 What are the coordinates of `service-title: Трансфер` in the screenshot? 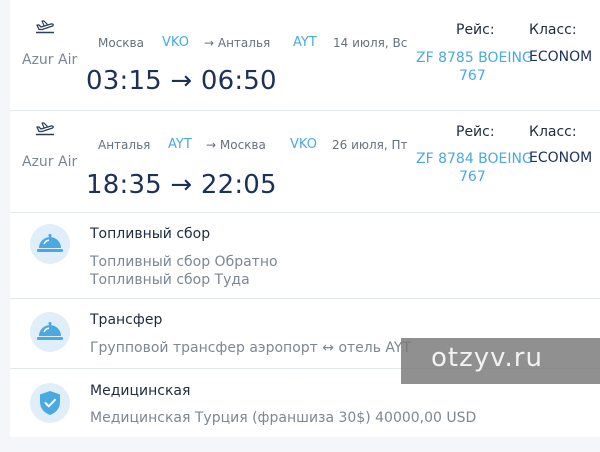 It's located at (126, 320).